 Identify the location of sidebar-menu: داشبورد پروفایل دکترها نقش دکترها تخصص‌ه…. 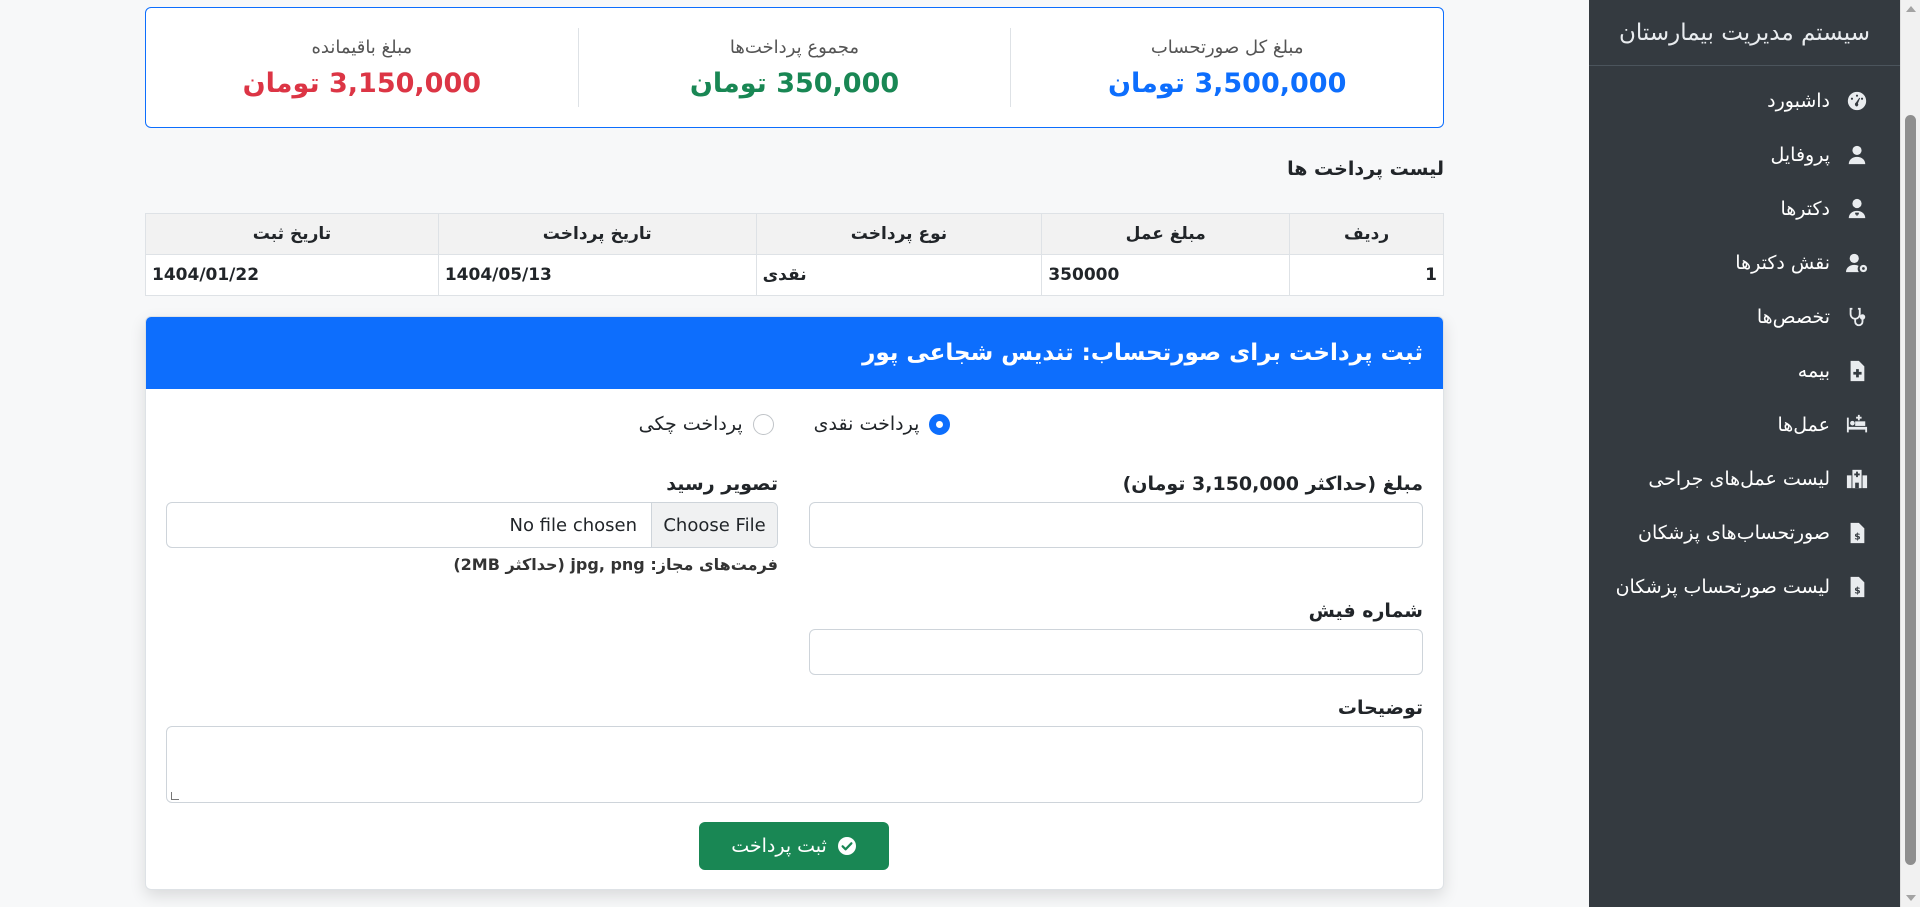
(1744, 340).